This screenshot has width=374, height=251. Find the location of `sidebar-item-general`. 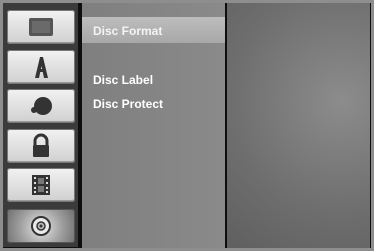

sidebar-item-general is located at coordinates (41, 27).